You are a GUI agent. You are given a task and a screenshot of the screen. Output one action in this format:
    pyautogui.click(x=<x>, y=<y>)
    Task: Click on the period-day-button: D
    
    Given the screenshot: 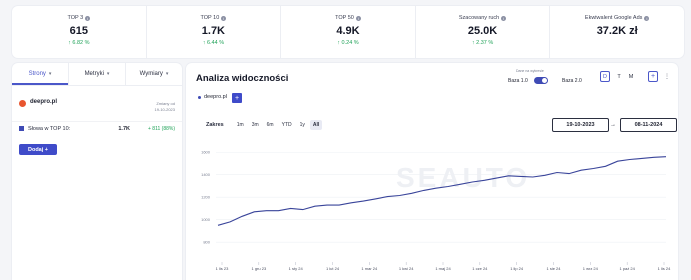 What is the action you would take?
    pyautogui.click(x=605, y=76)
    